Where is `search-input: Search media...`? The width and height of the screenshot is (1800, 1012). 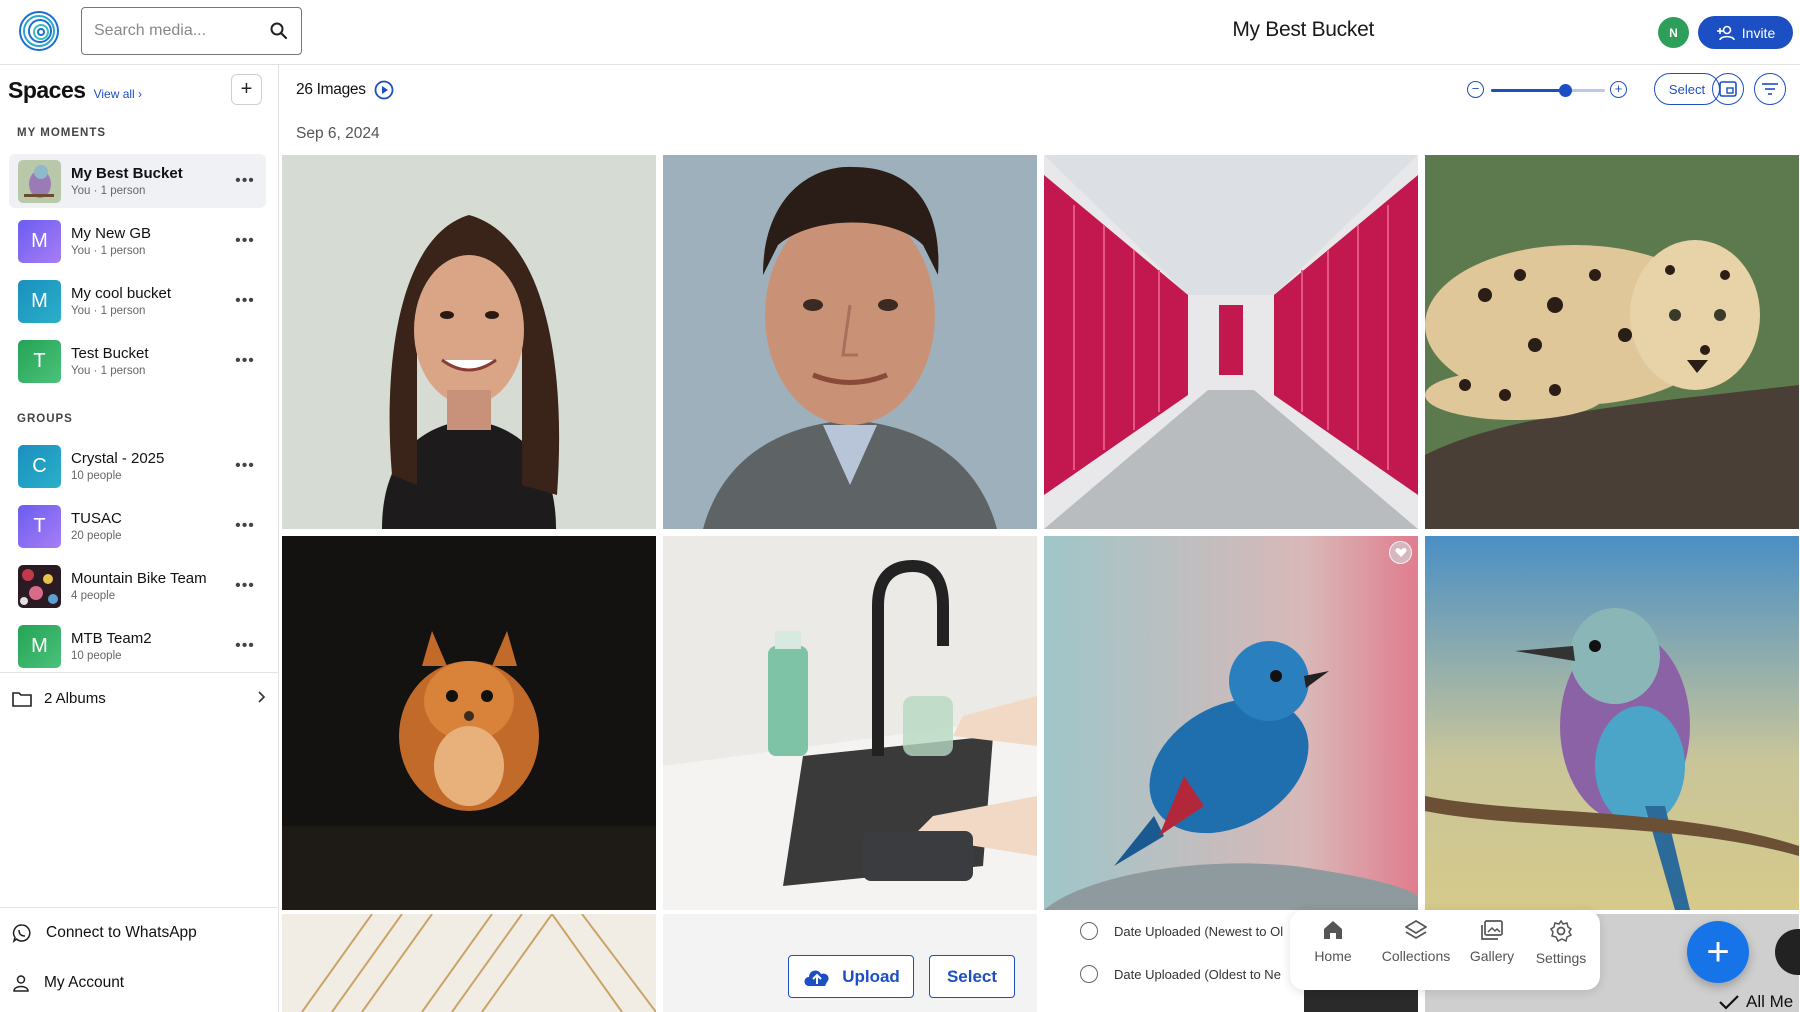 search-input: Search media... is located at coordinates (191, 31).